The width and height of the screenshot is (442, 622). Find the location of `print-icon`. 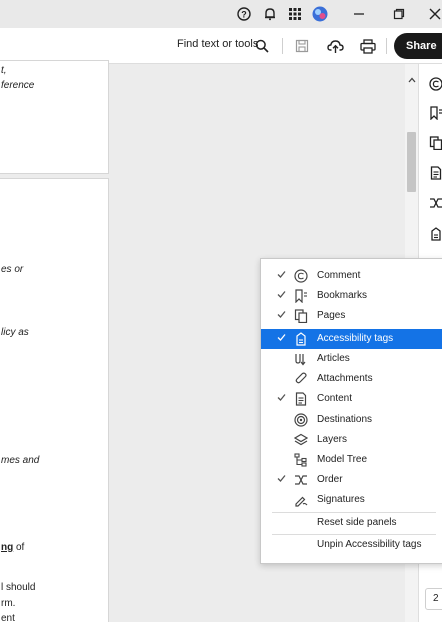

print-icon is located at coordinates (368, 46).